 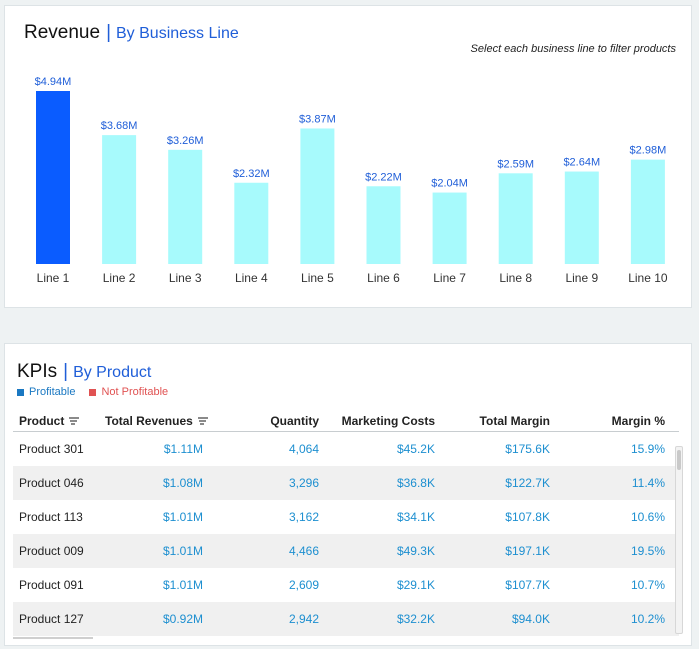 I want to click on cell-total-margin: $94.0K, so click(x=530, y=619).